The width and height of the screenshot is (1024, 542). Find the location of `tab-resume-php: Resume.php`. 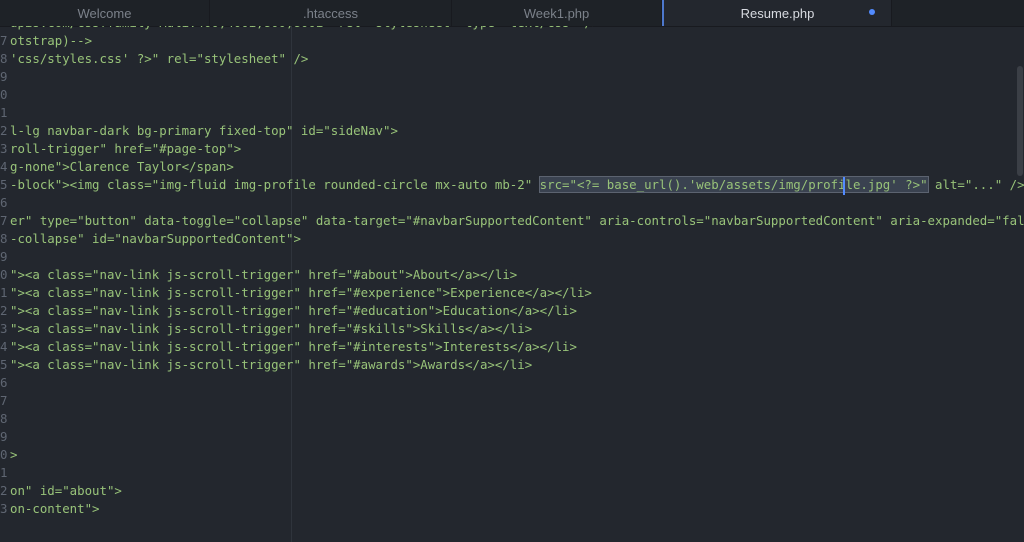

tab-resume-php: Resume.php is located at coordinates (777, 13).